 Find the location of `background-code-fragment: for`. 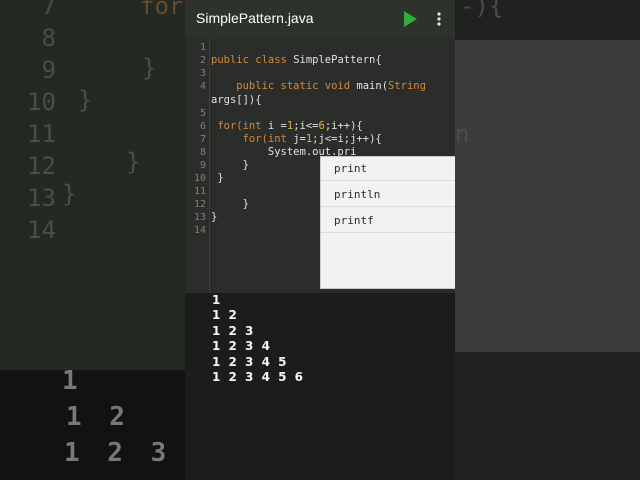

background-code-fragment: for is located at coordinates (162, 10).